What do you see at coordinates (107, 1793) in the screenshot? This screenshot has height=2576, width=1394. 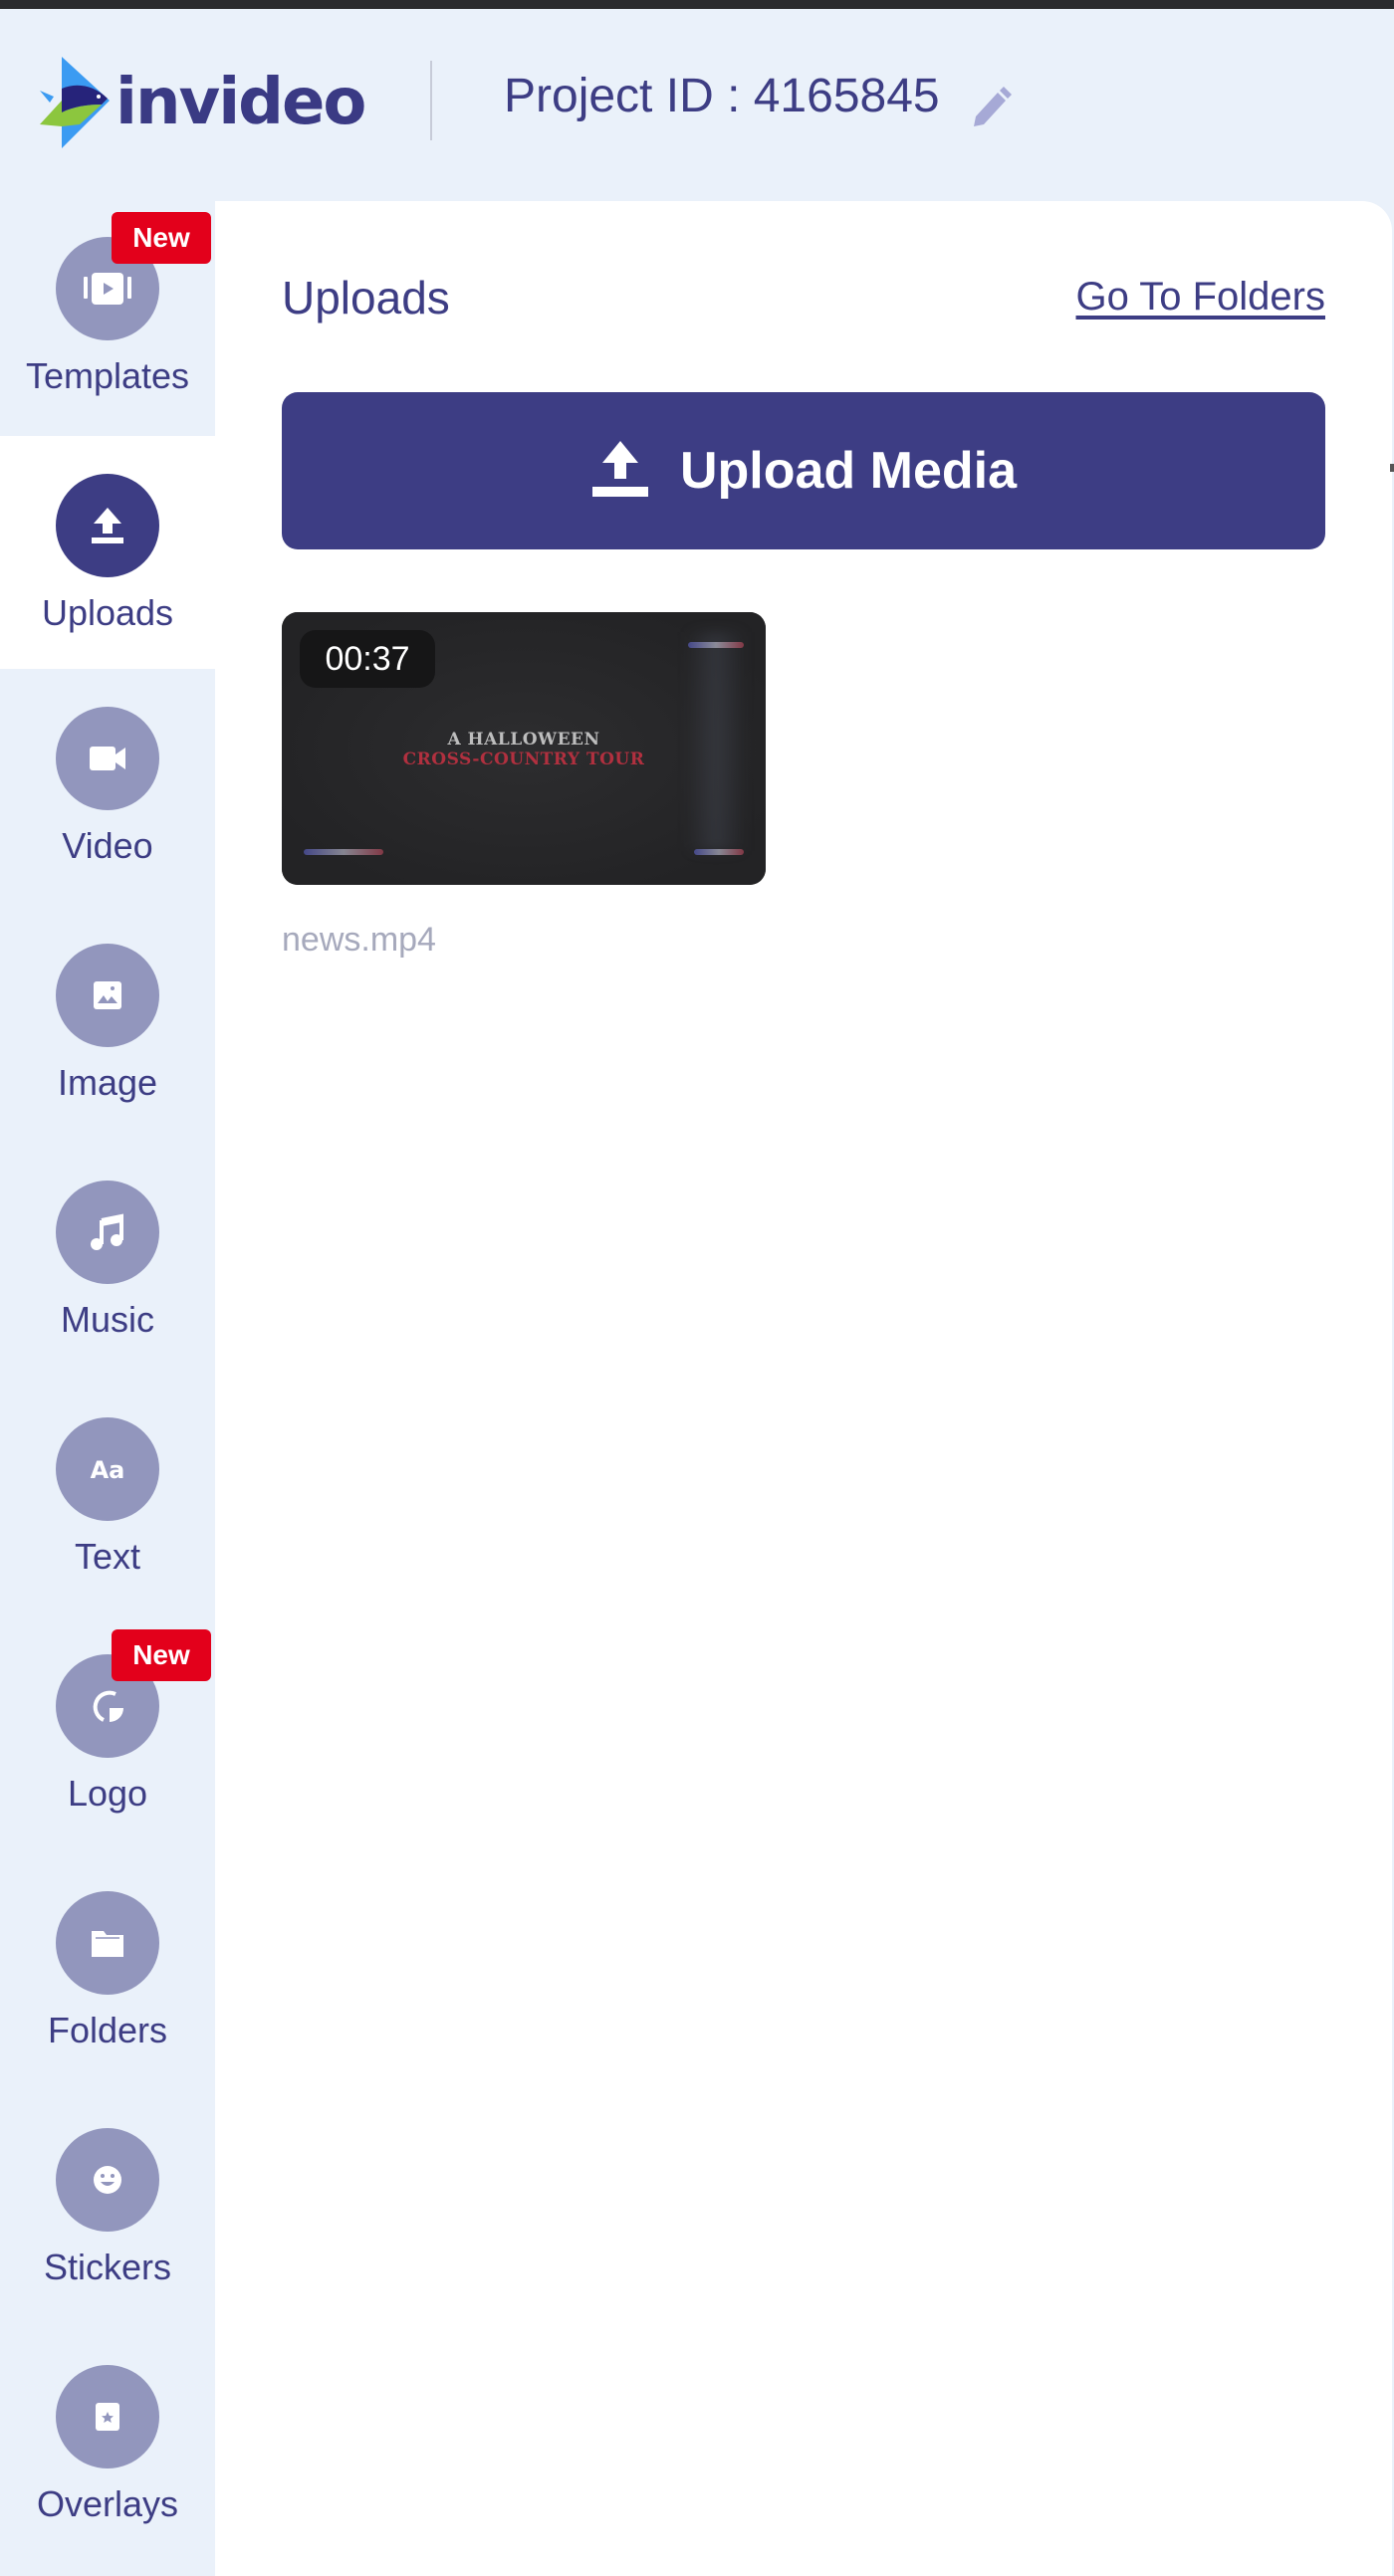 I see `sidebar-item-label: Logo` at bounding box center [107, 1793].